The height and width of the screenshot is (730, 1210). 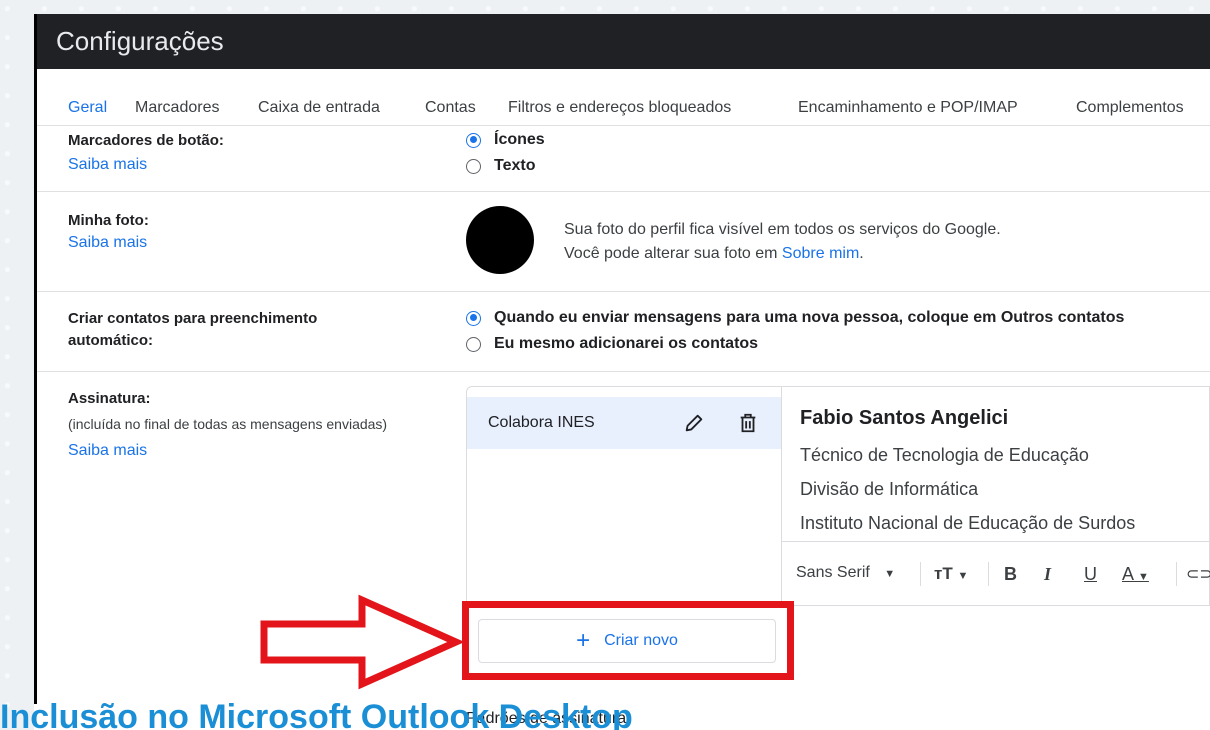 I want to click on font-family-select: Sans Serif ▼, so click(x=845, y=573).